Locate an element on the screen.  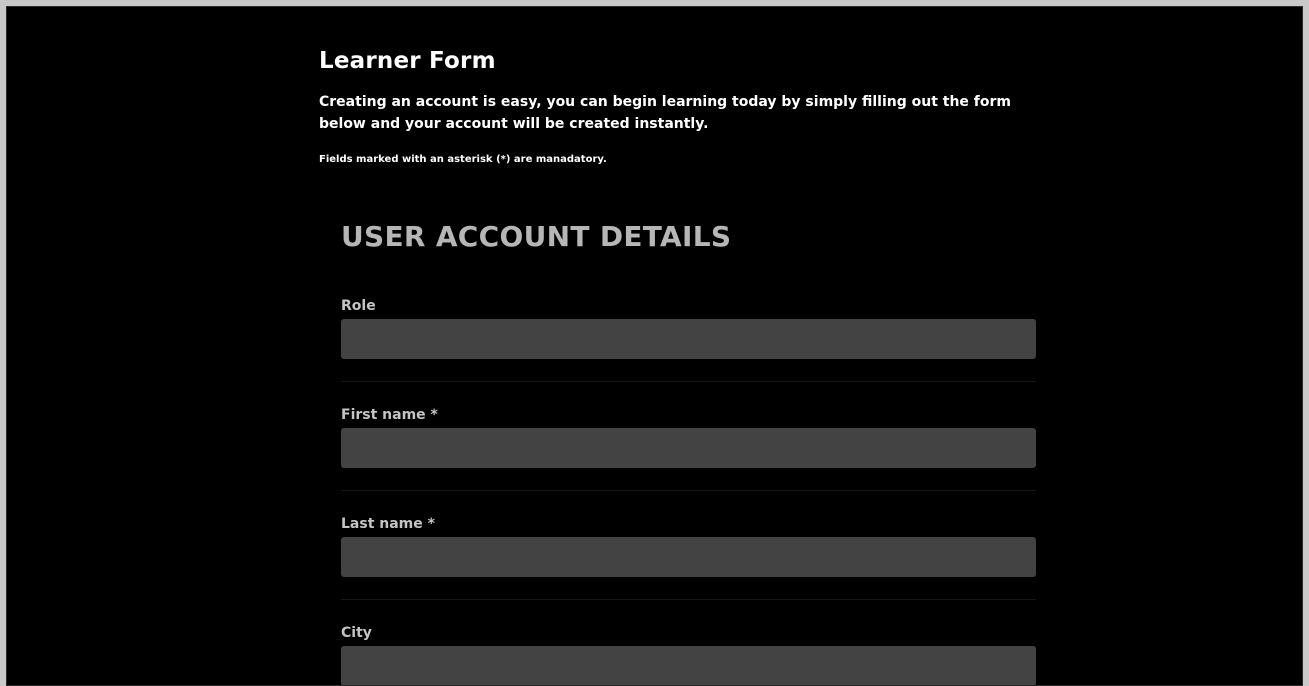
first-name-field-group: First name * is located at coordinates (688, 448).